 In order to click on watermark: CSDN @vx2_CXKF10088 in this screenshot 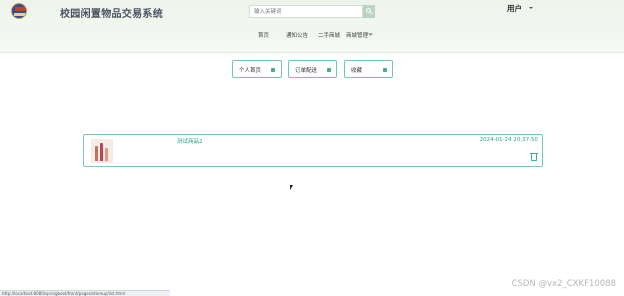, I will do `click(563, 284)`.